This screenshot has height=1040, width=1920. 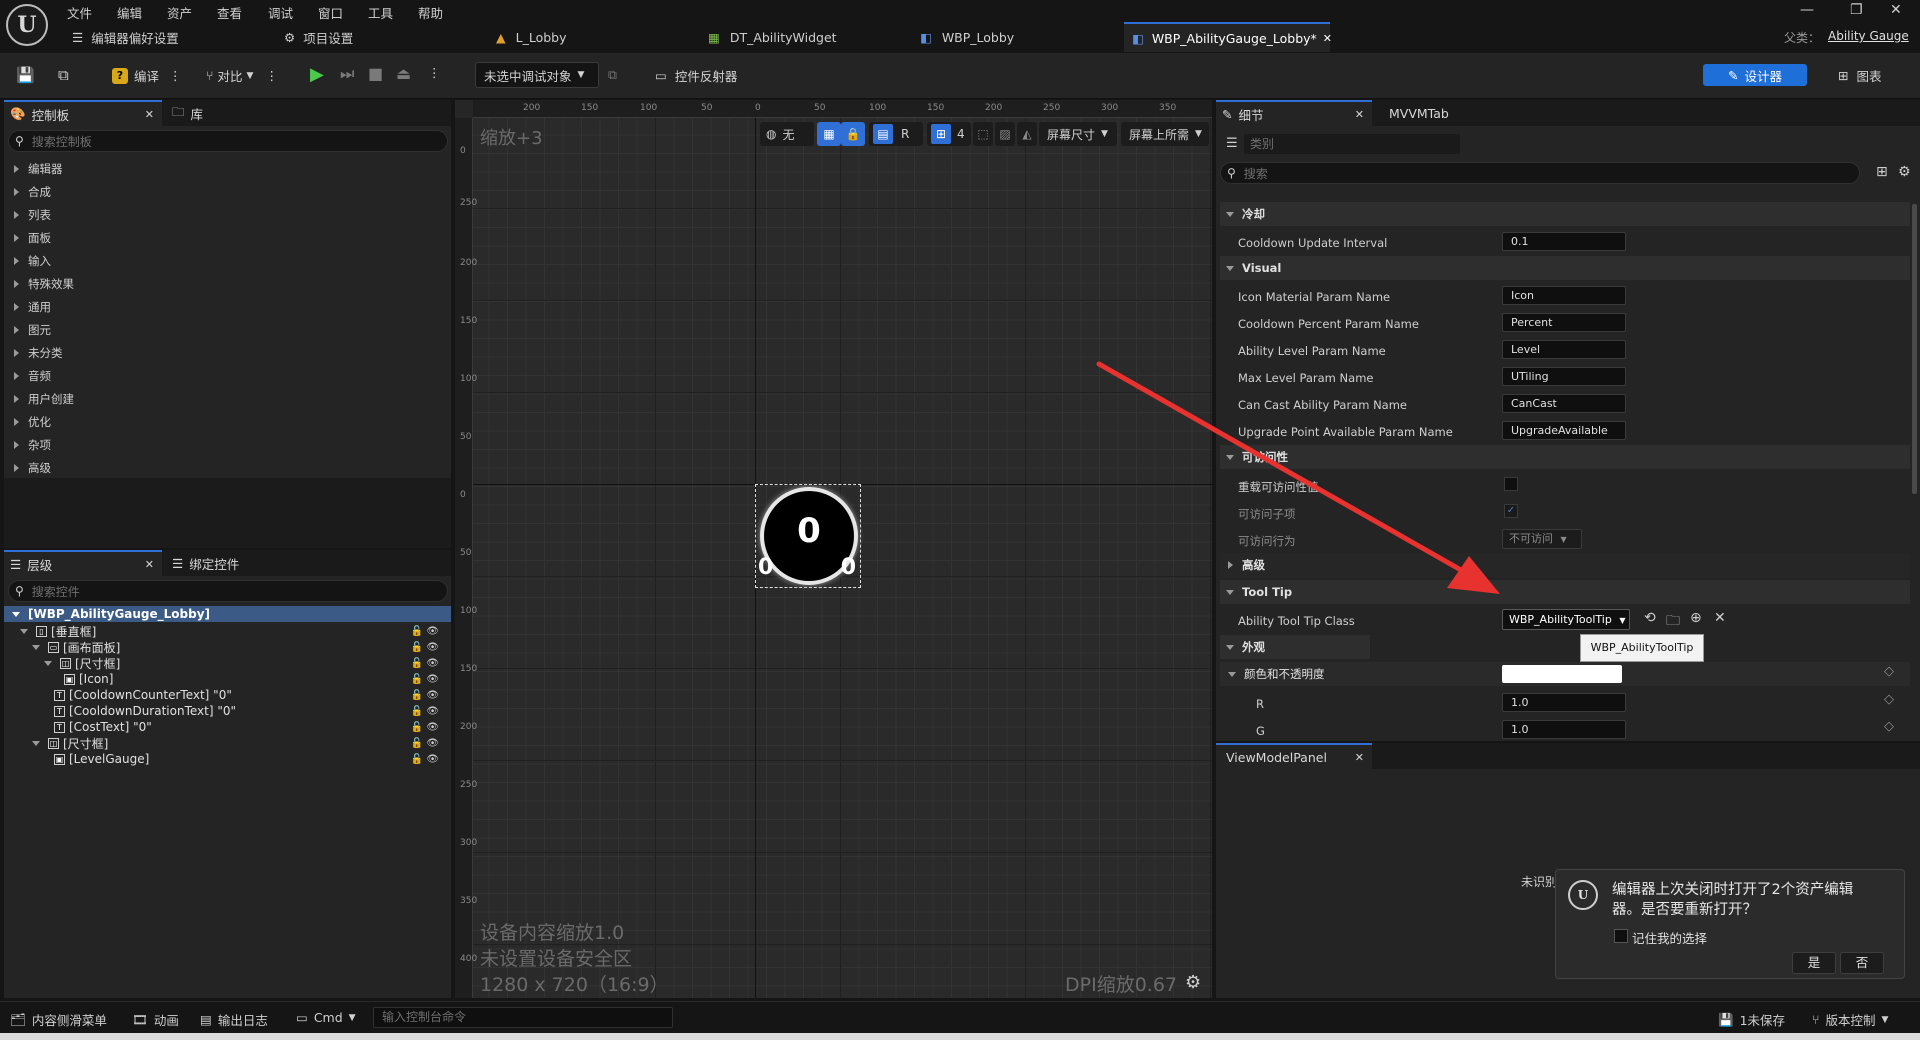 What do you see at coordinates (1621, 936) in the screenshot?
I see `remember-choice-checkbox` at bounding box center [1621, 936].